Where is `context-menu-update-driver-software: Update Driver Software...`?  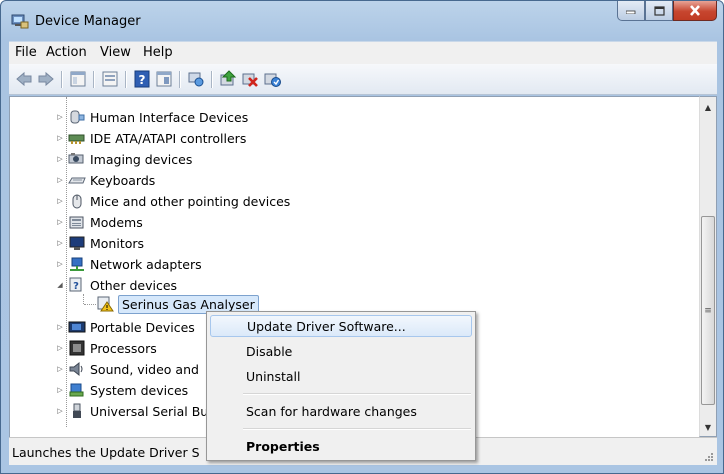 context-menu-update-driver-software: Update Driver Software... is located at coordinates (341, 326).